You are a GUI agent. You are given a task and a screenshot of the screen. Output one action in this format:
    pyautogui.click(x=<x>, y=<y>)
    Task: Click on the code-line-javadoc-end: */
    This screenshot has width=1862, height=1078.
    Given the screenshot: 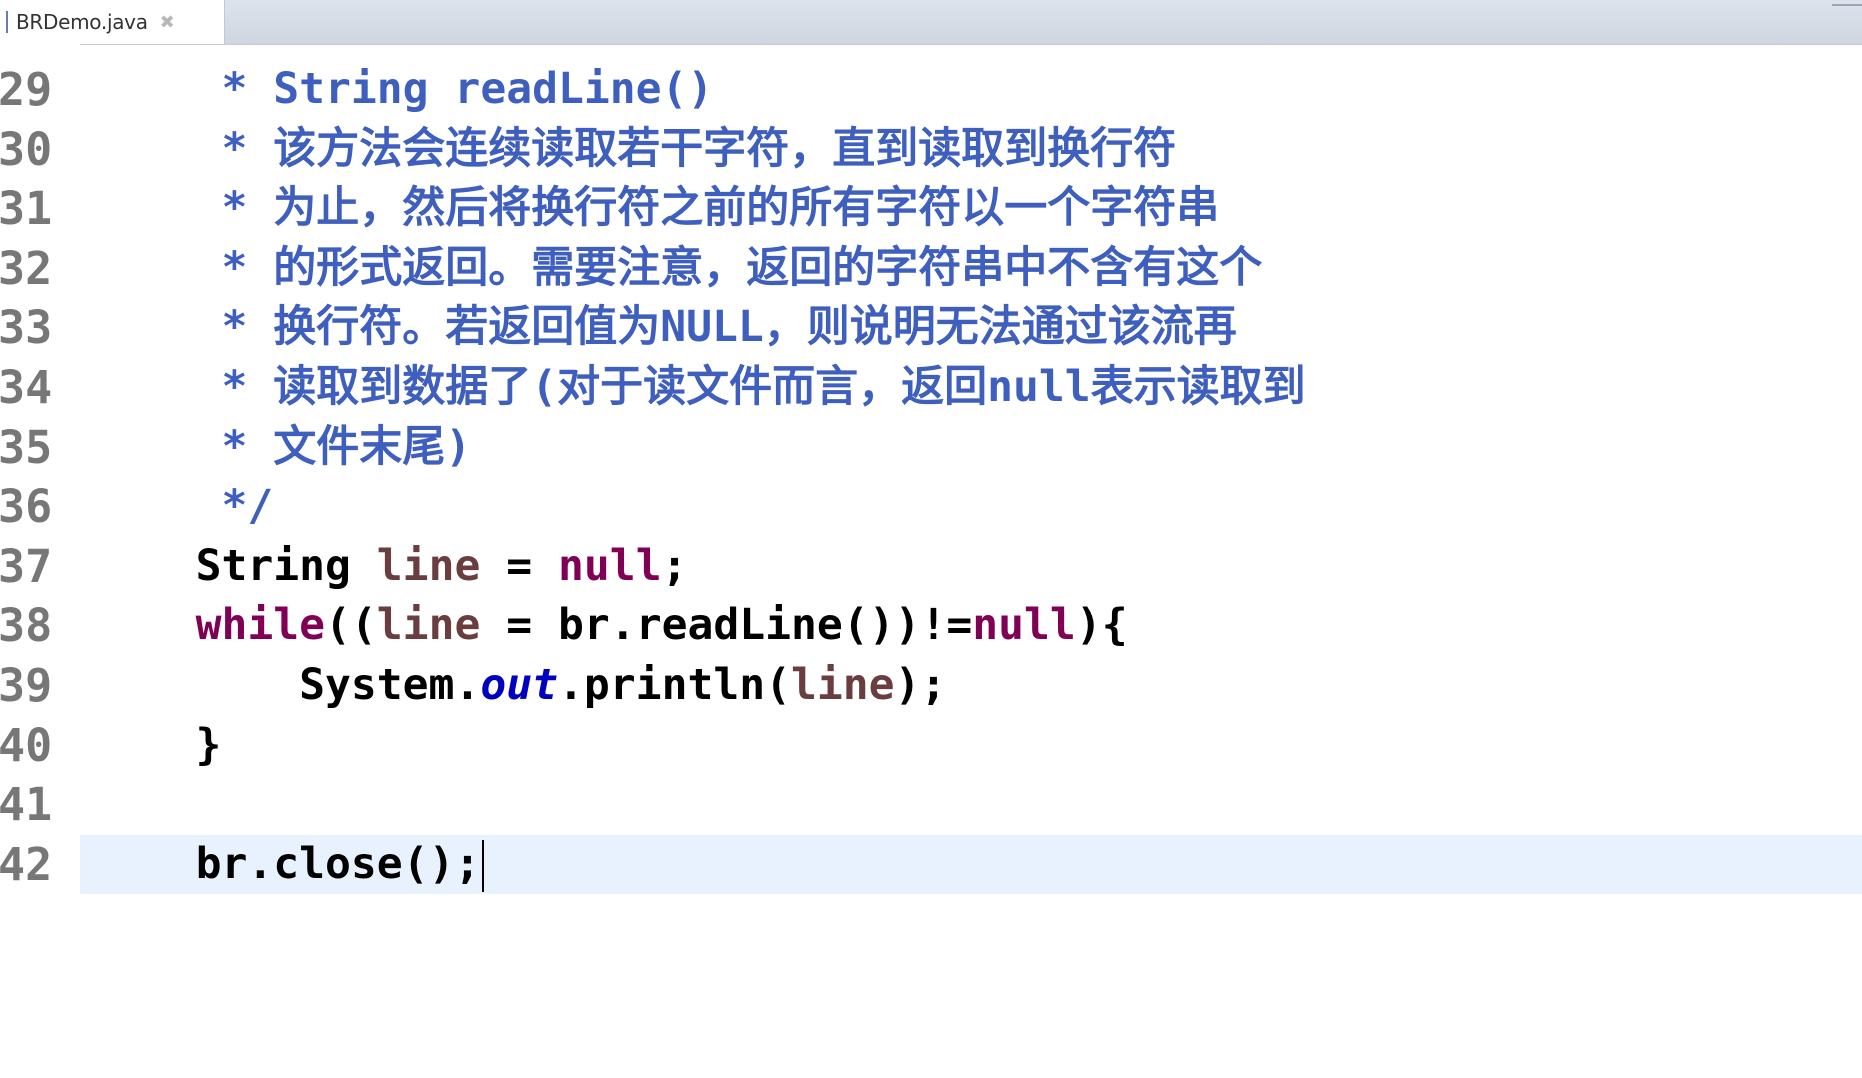 What is the action you would take?
    pyautogui.click(x=182, y=507)
    